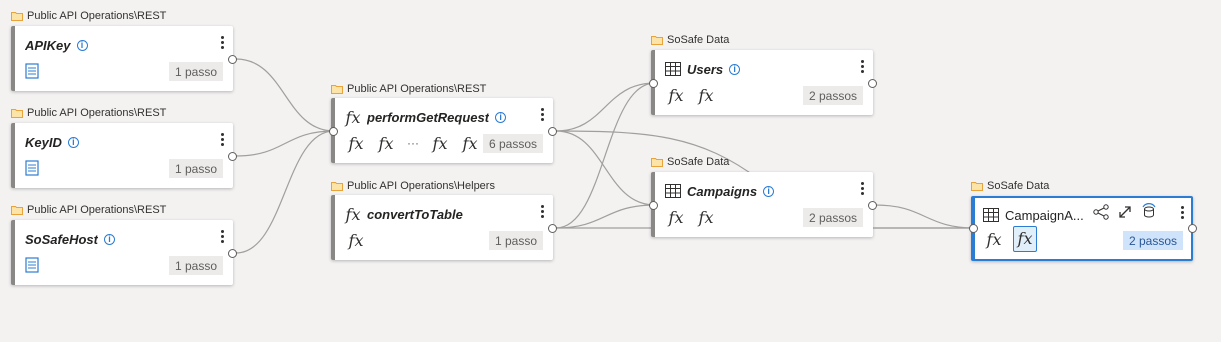 The height and width of the screenshot is (342, 1221). What do you see at coordinates (232, 59) in the screenshot?
I see `output-port-apikey` at bounding box center [232, 59].